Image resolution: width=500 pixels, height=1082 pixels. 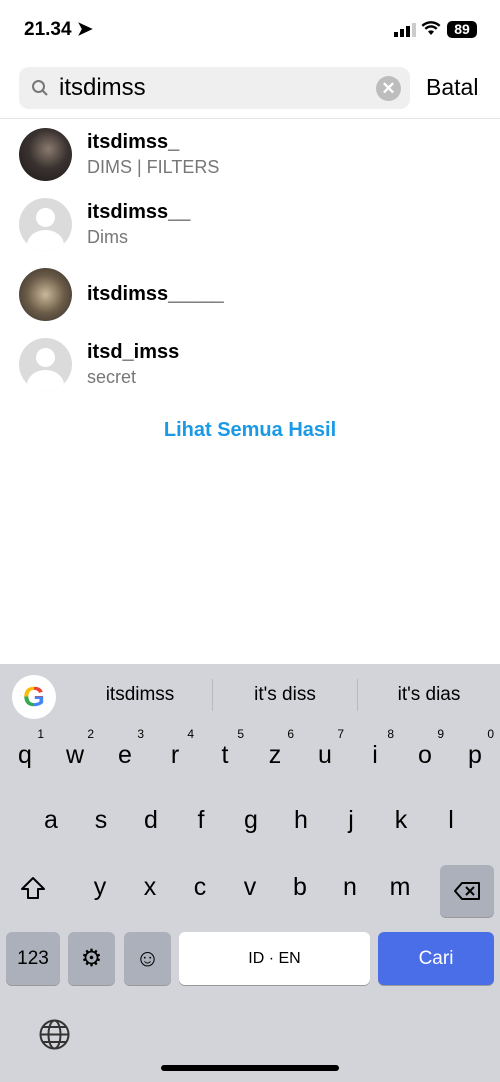 I want to click on key-label: f, so click(x=201, y=820).